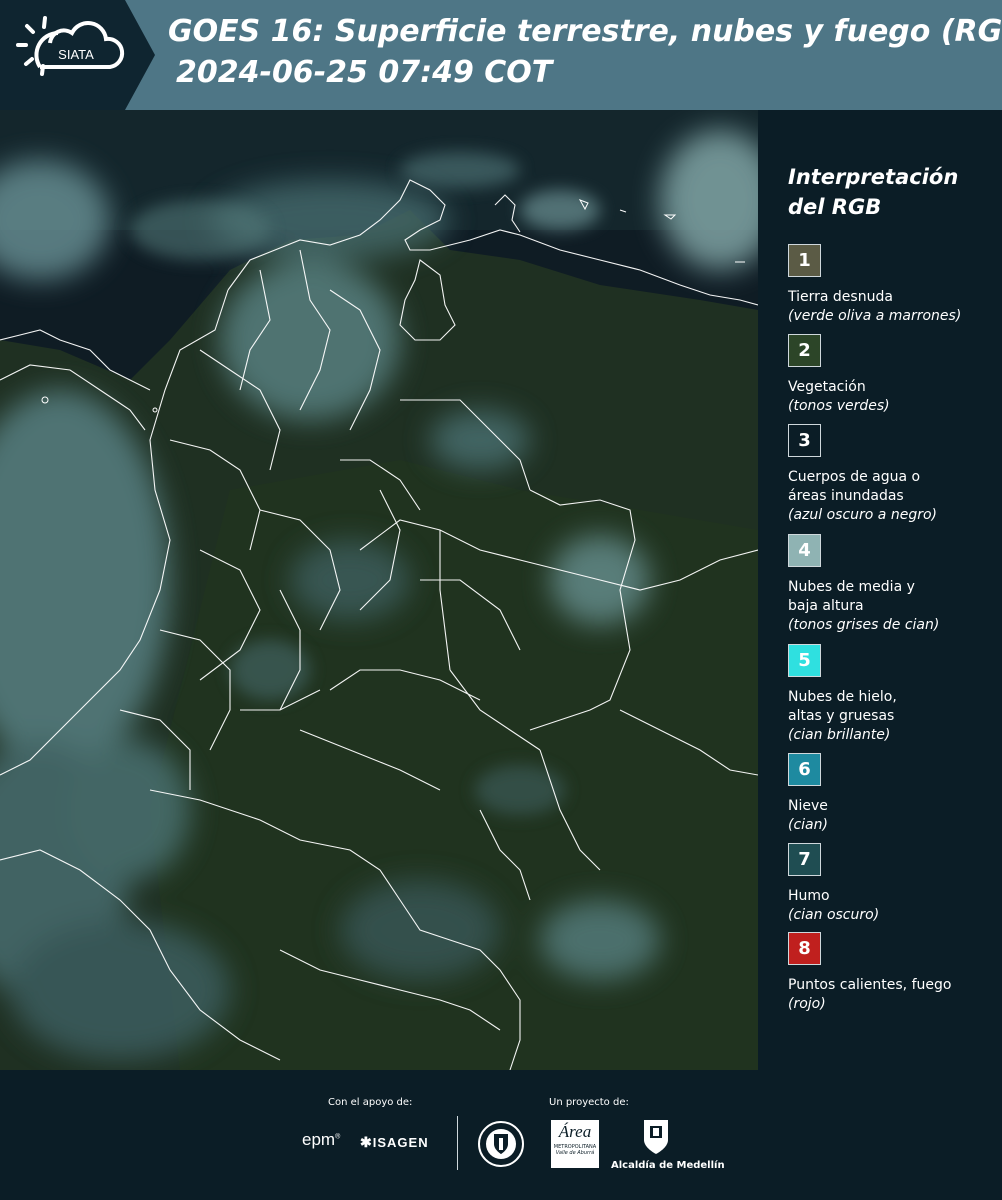 This screenshot has width=1002, height=1200. I want to click on legend-swatch: 4, so click(804, 550).